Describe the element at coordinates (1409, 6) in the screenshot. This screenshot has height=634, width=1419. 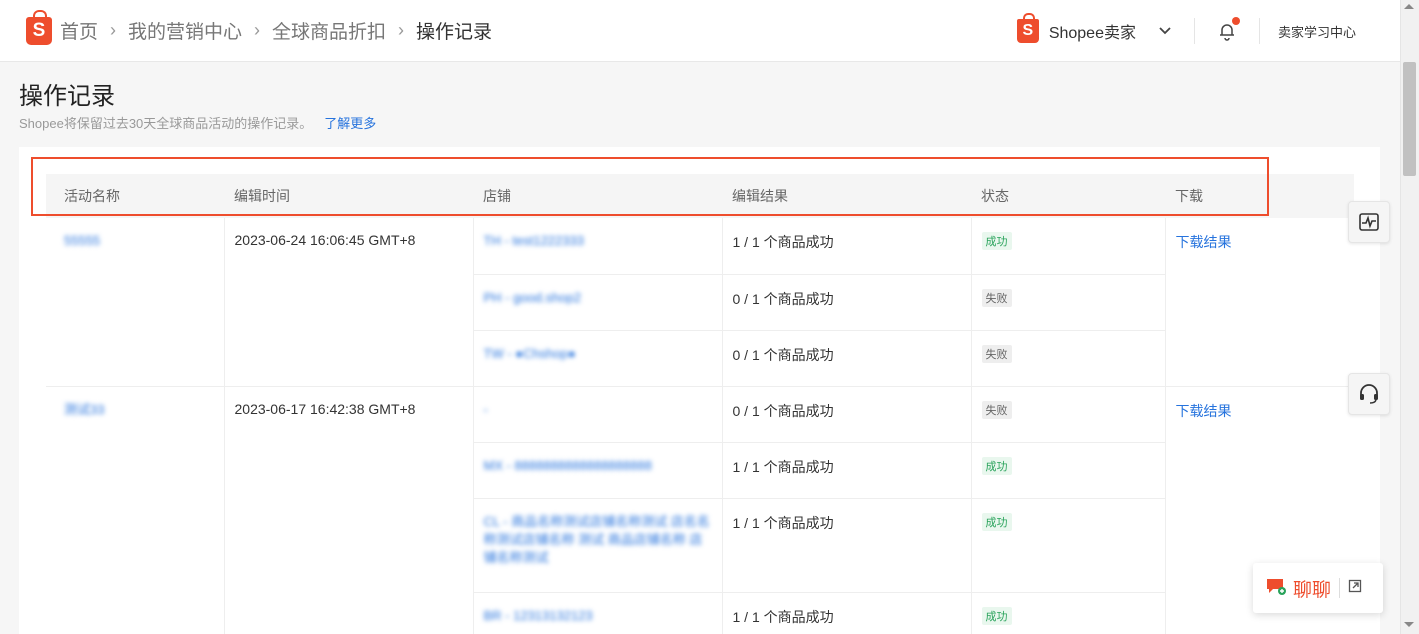
I see `scroll-up-arrow-icon` at that location.